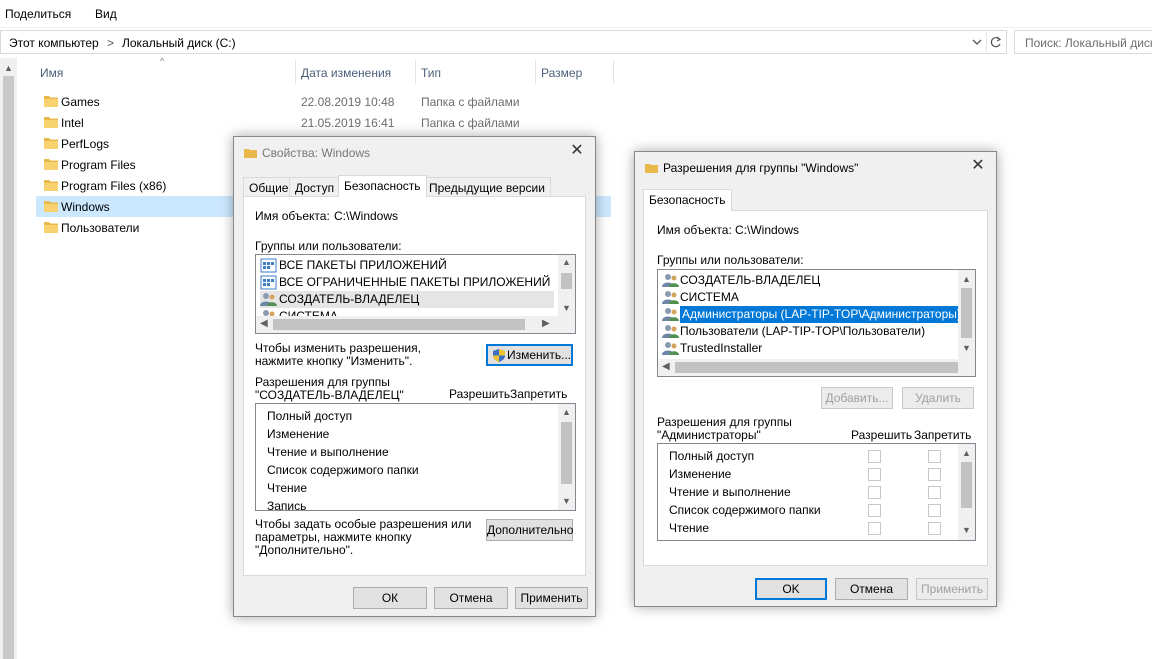 Image resolution: width=1152 pixels, height=659 pixels. What do you see at coordinates (85, 144) in the screenshot?
I see `file-name: PerfLogs` at bounding box center [85, 144].